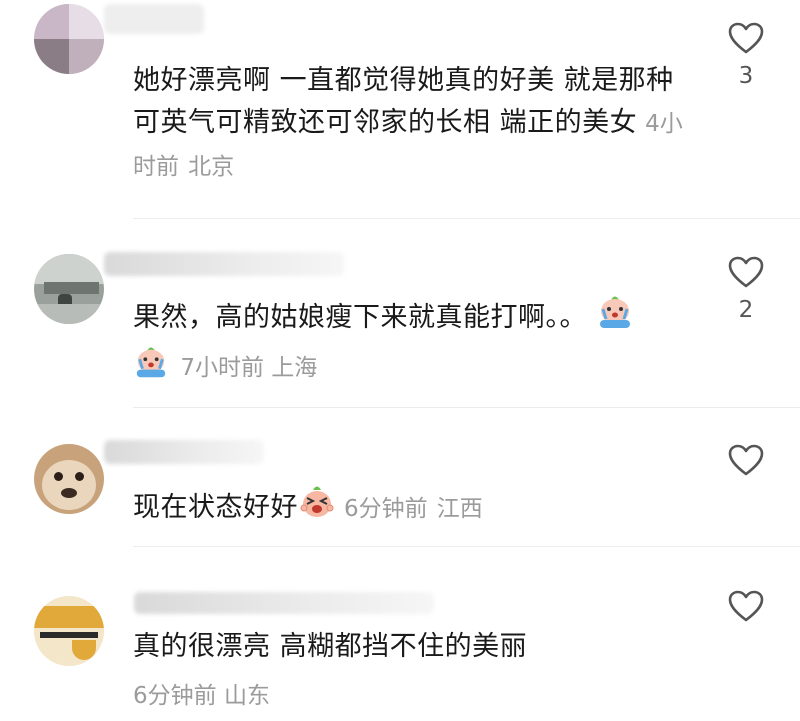 The width and height of the screenshot is (800, 721). I want to click on comment-meta: 6分钟前 山东, so click(201, 696).